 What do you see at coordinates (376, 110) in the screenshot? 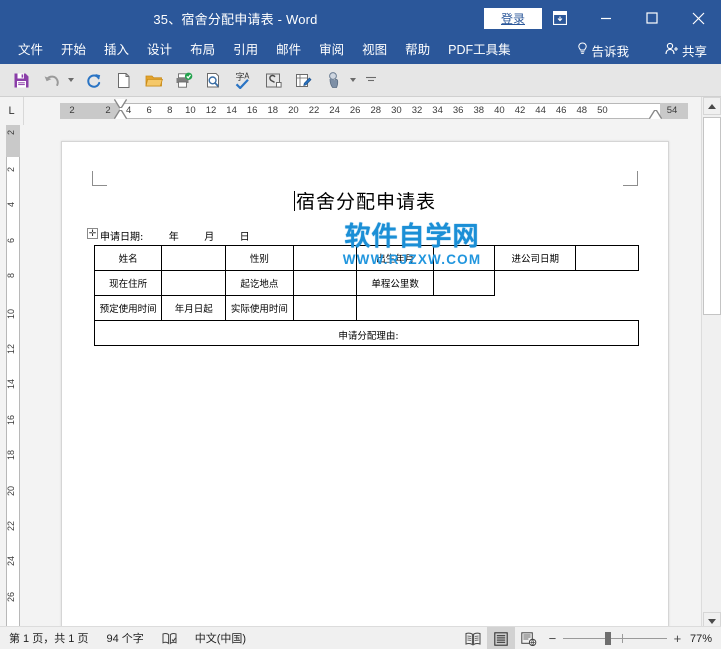
I see `hruler-tick: 28` at bounding box center [376, 110].